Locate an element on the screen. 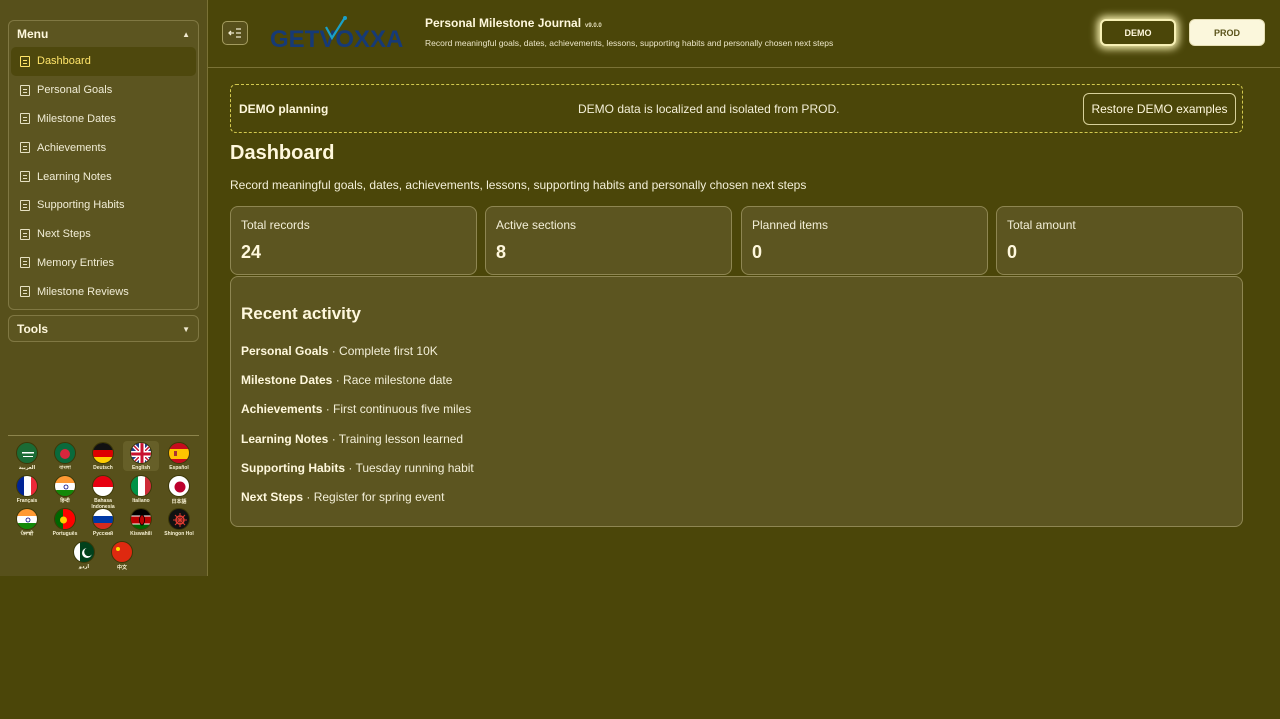 Image resolution: width=1280 pixels, height=719 pixels. restore-demo-button: Restore DEMO examples is located at coordinates (1159, 109).